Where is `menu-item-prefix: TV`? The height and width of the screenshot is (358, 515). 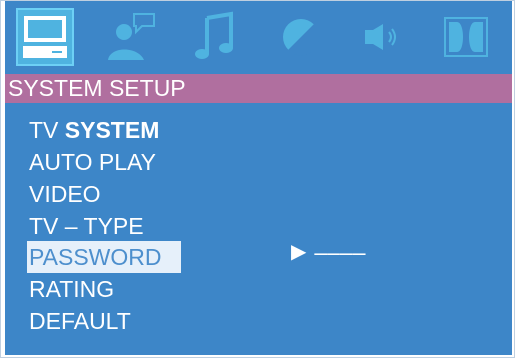 menu-item-prefix: TV is located at coordinates (47, 130).